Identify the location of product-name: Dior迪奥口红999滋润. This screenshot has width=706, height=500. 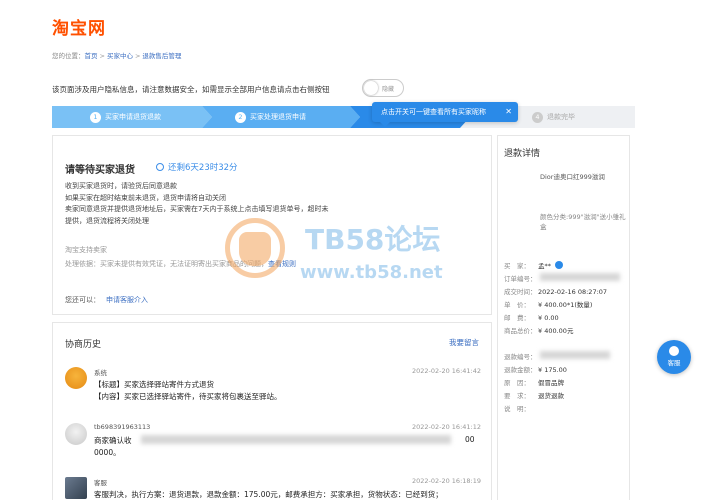
(583, 177).